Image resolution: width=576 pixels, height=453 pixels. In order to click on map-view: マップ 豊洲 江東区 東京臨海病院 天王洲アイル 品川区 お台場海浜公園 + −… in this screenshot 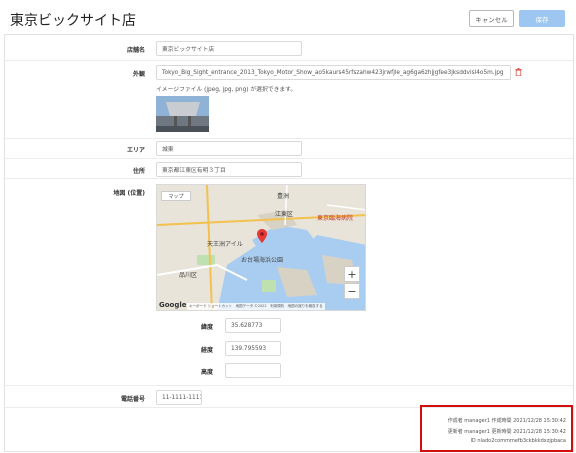, I will do `click(261, 247)`.